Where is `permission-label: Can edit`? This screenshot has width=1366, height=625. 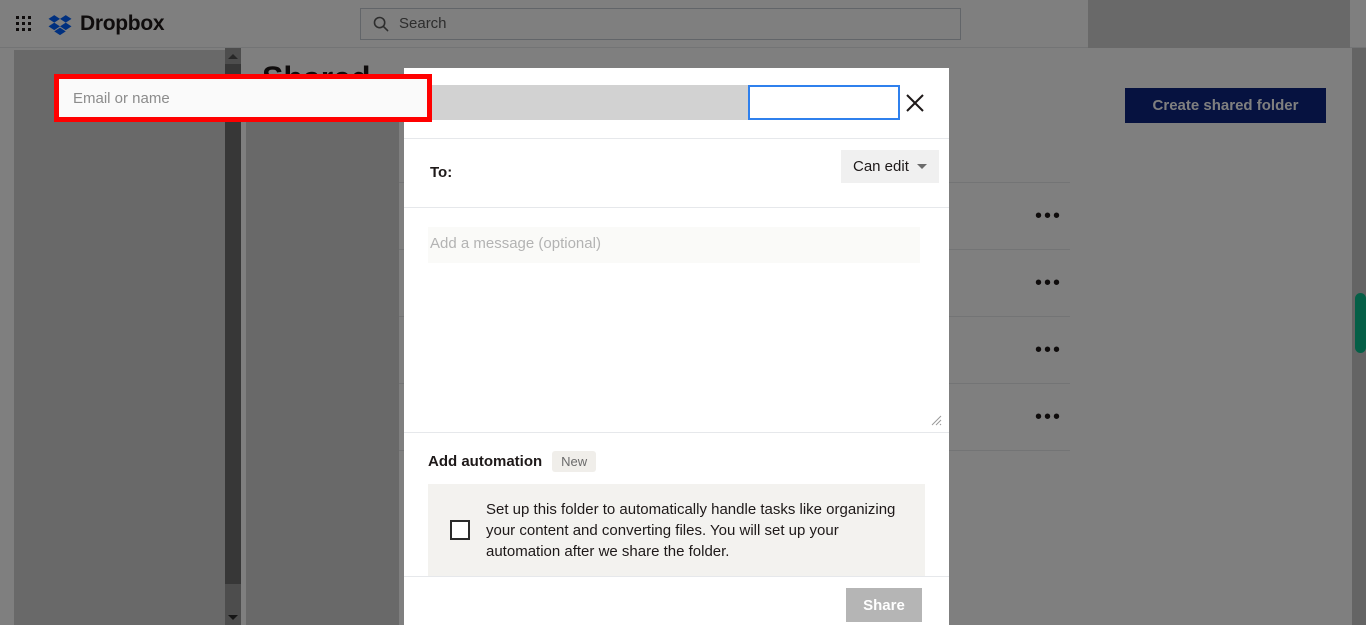
permission-label: Can edit is located at coordinates (881, 166).